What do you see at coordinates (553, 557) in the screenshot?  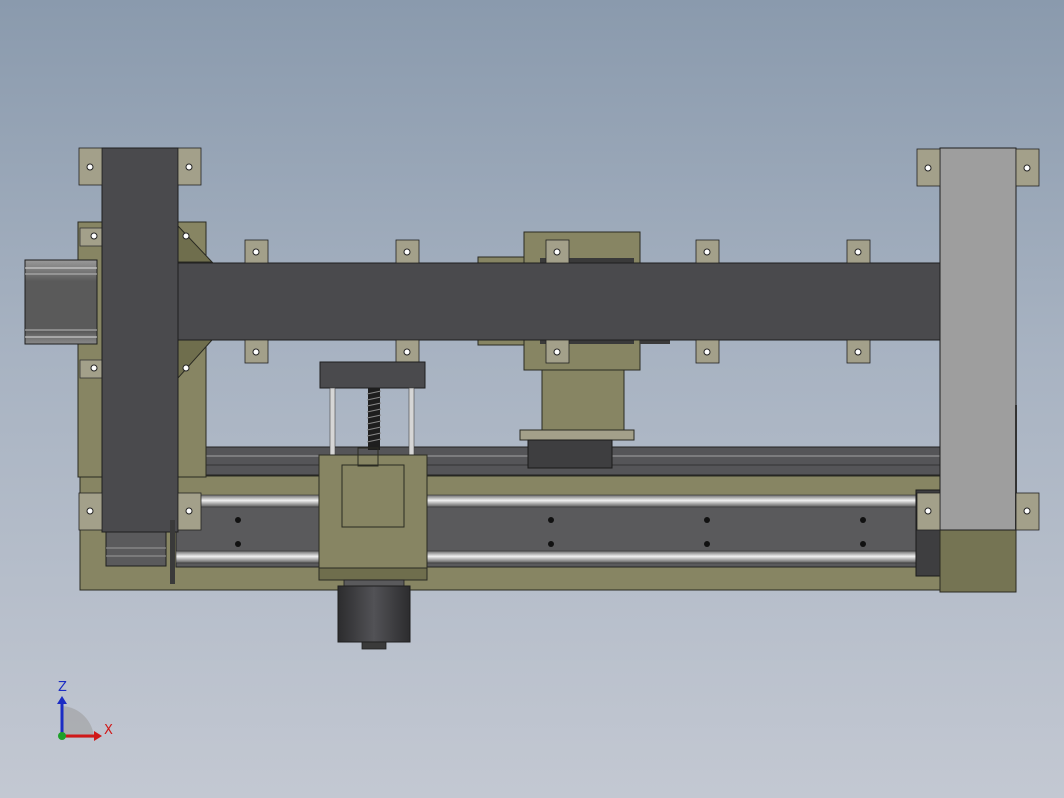 I see `linear-rod-lower` at bounding box center [553, 557].